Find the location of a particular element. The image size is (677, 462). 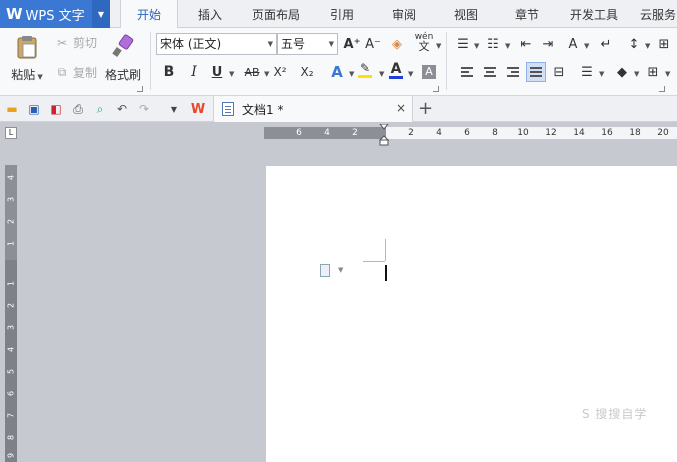

paragraph-layout-icon is located at coordinates (325, 270).